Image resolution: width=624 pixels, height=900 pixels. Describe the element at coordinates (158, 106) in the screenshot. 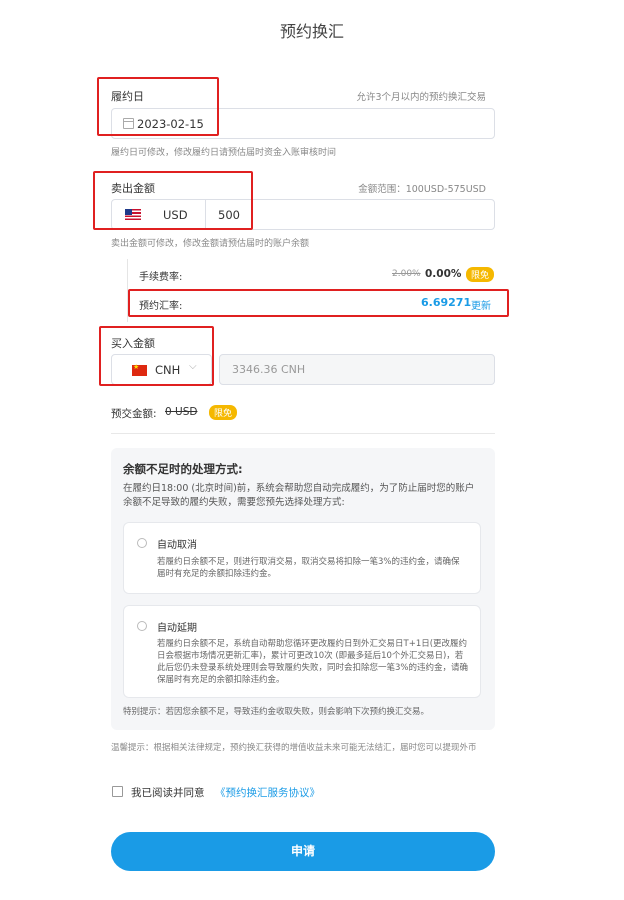

I see `highlight-box-settlement` at that location.